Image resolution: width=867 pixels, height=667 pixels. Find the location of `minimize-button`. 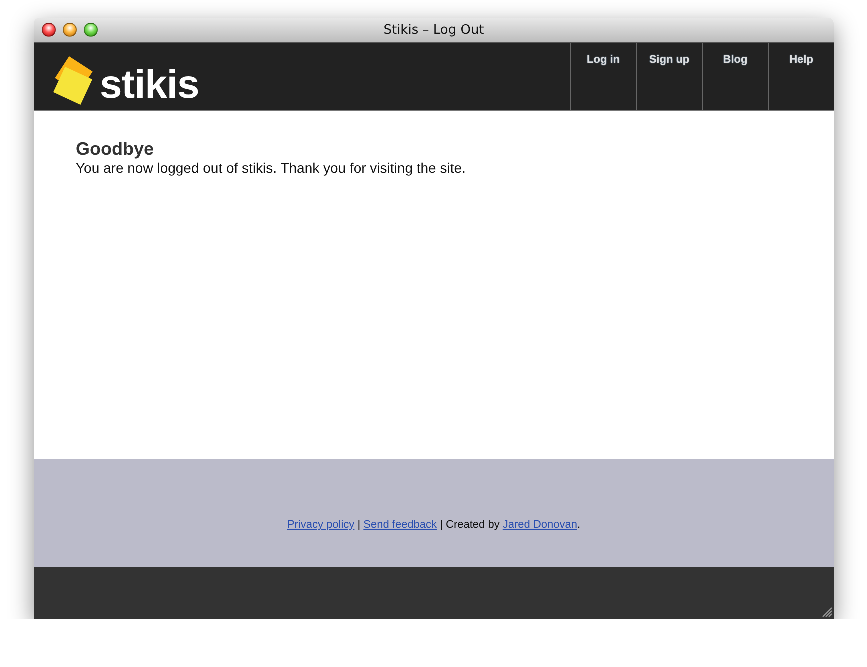

minimize-button is located at coordinates (70, 30).